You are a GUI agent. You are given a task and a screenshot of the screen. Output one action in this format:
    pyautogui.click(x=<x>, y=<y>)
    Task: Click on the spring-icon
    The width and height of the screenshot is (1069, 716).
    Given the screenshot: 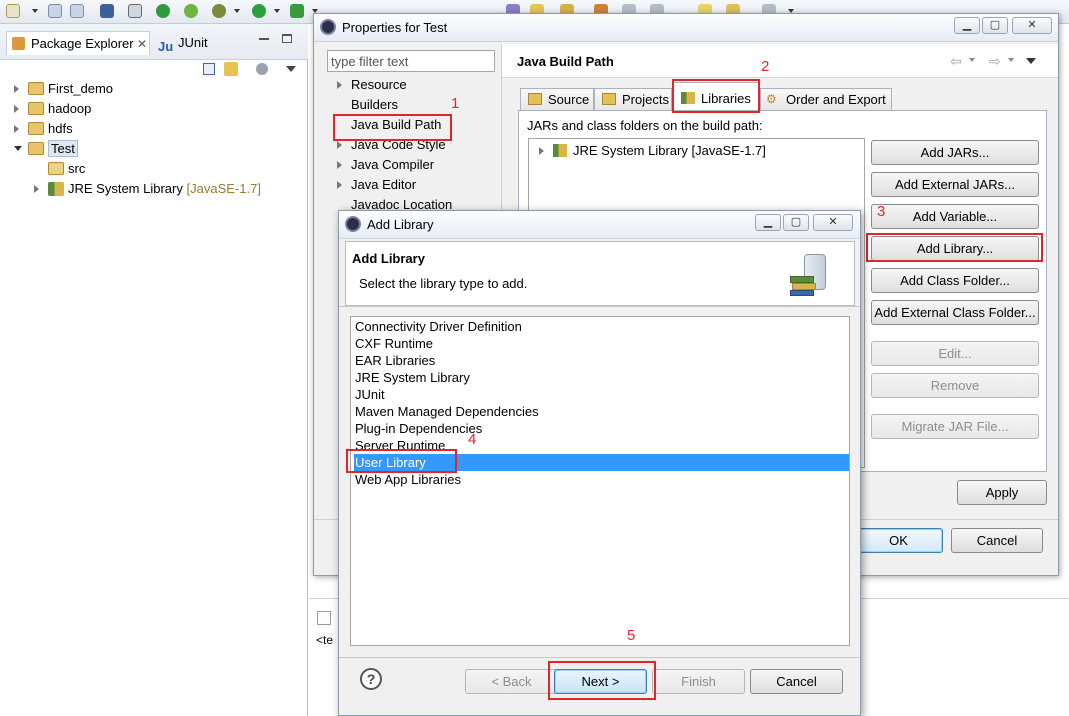 What is the action you would take?
    pyautogui.click(x=191, y=11)
    